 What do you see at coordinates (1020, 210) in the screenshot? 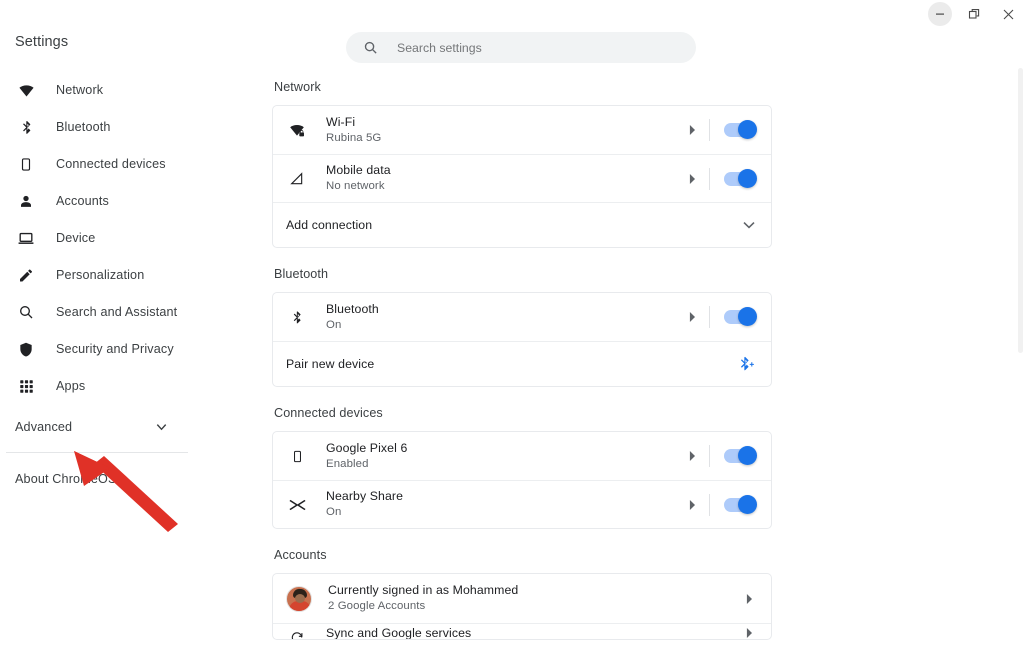
I see `page-scrollbar-thumb` at bounding box center [1020, 210].